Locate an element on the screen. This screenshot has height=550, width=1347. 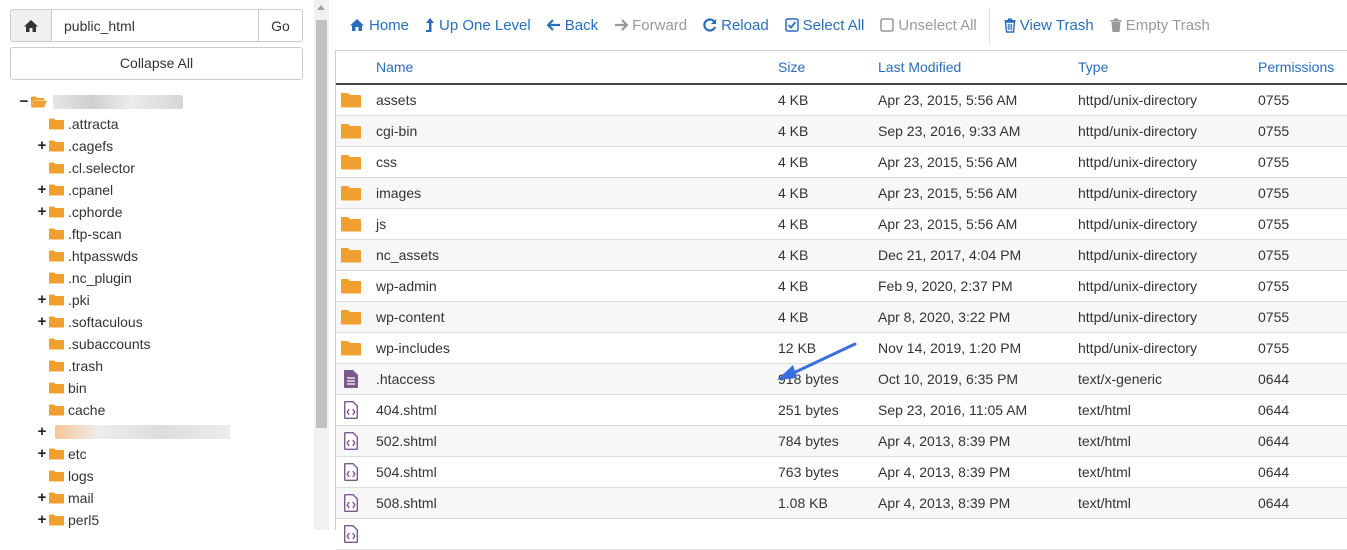
tree-item: .htpasswds is located at coordinates (87, 256).